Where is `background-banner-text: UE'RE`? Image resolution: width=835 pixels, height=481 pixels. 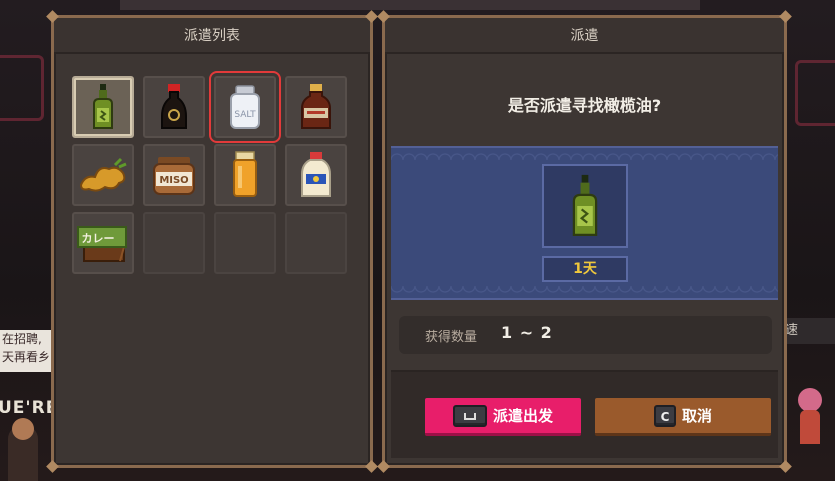 background-banner-text: UE'RE is located at coordinates (29, 408).